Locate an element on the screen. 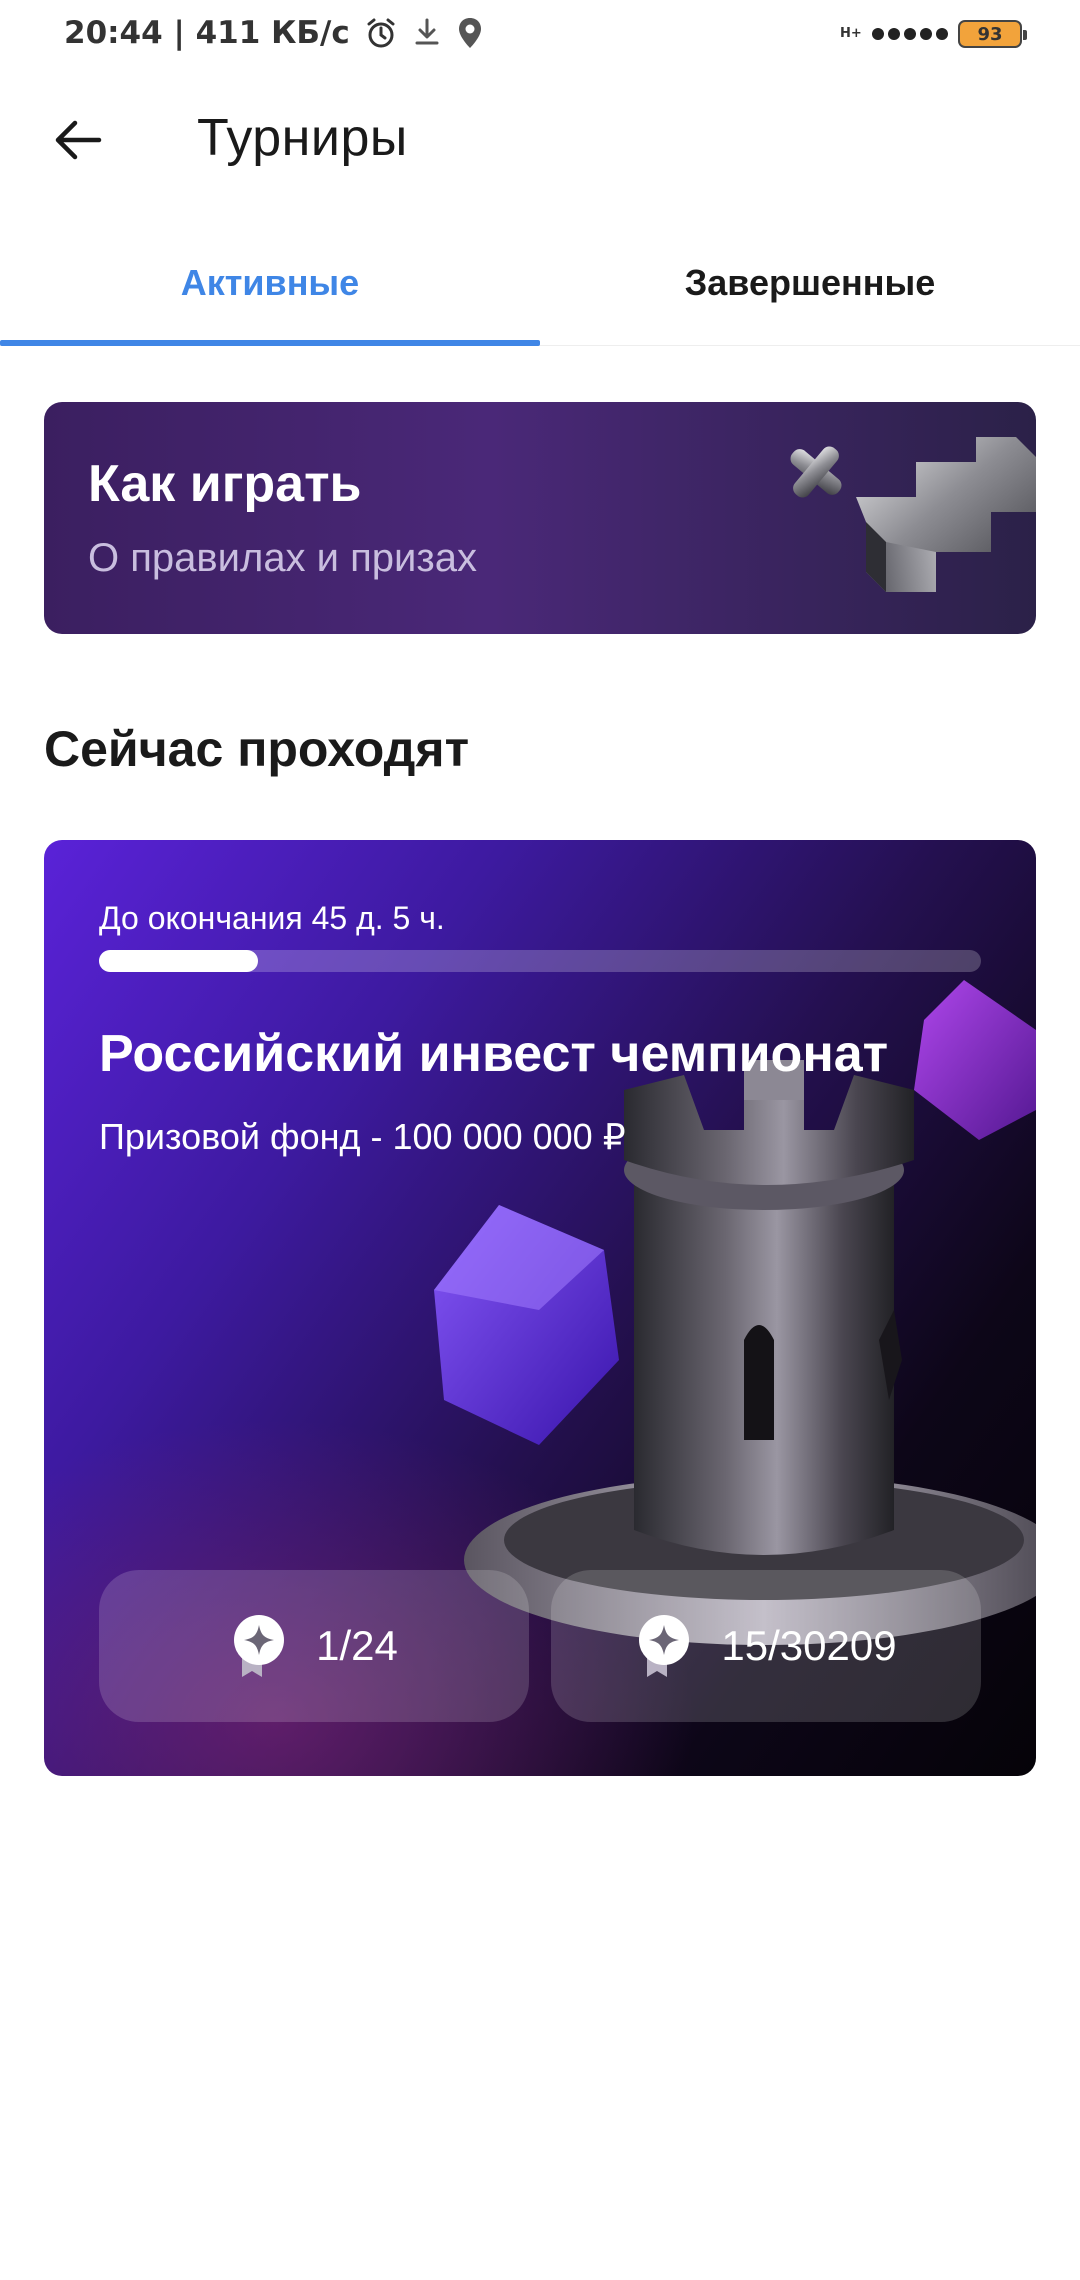  how-to-play-subtitle: О правилах и призах is located at coordinates (282, 558).